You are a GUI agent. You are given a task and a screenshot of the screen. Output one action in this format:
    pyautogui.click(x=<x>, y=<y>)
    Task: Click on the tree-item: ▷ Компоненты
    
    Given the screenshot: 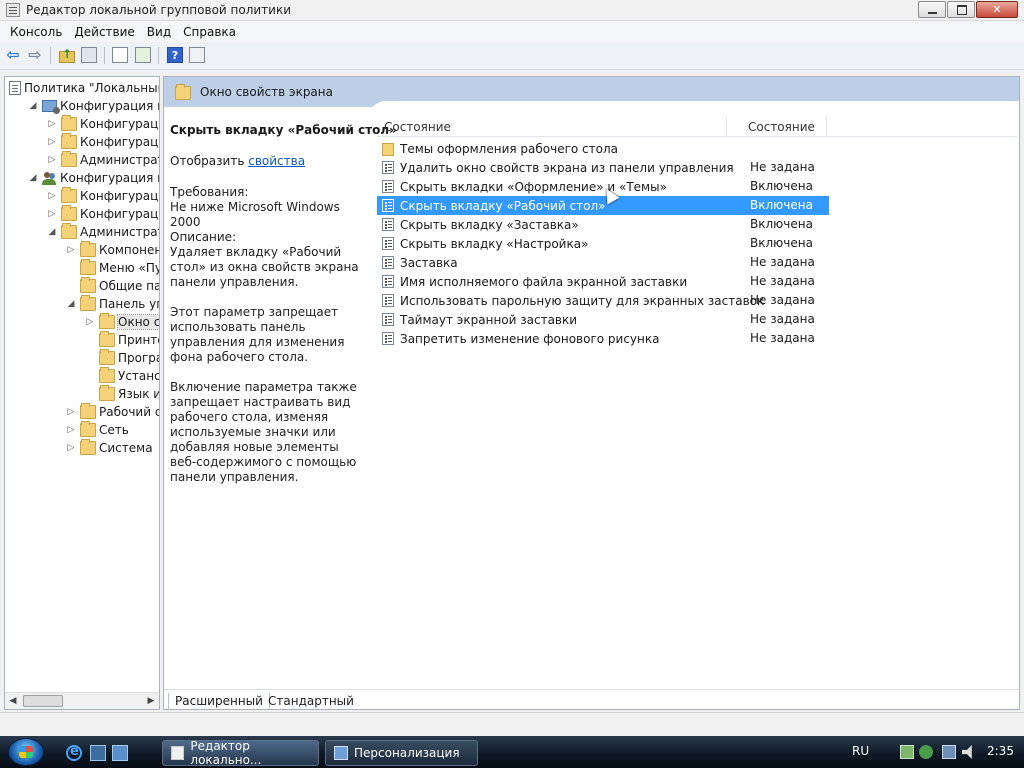 What is the action you would take?
    pyautogui.click(x=112, y=250)
    